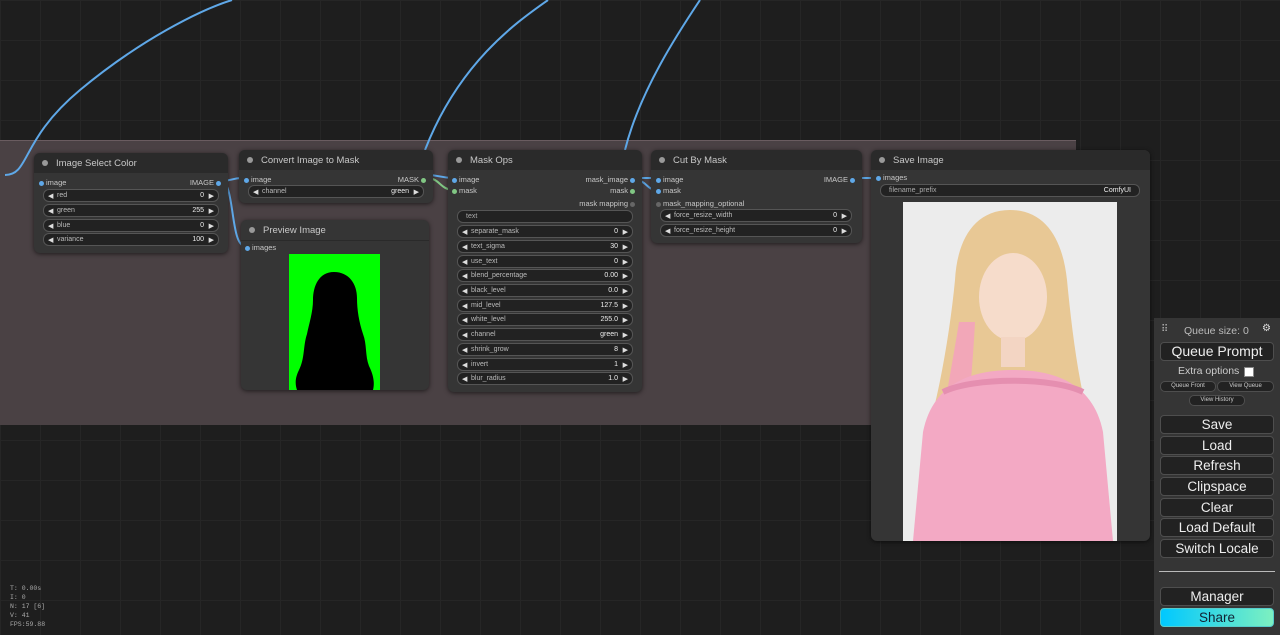 The height and width of the screenshot is (635, 1280). Describe the element at coordinates (1217, 465) in the screenshot. I see `refresh-button: Refresh` at that location.